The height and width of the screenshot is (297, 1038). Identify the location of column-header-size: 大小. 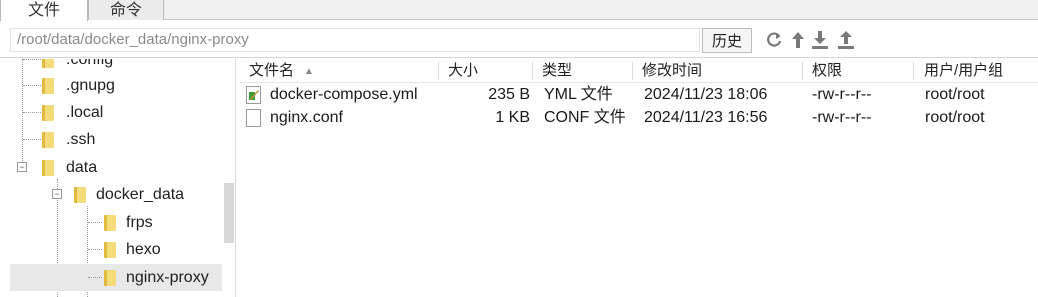
(463, 71).